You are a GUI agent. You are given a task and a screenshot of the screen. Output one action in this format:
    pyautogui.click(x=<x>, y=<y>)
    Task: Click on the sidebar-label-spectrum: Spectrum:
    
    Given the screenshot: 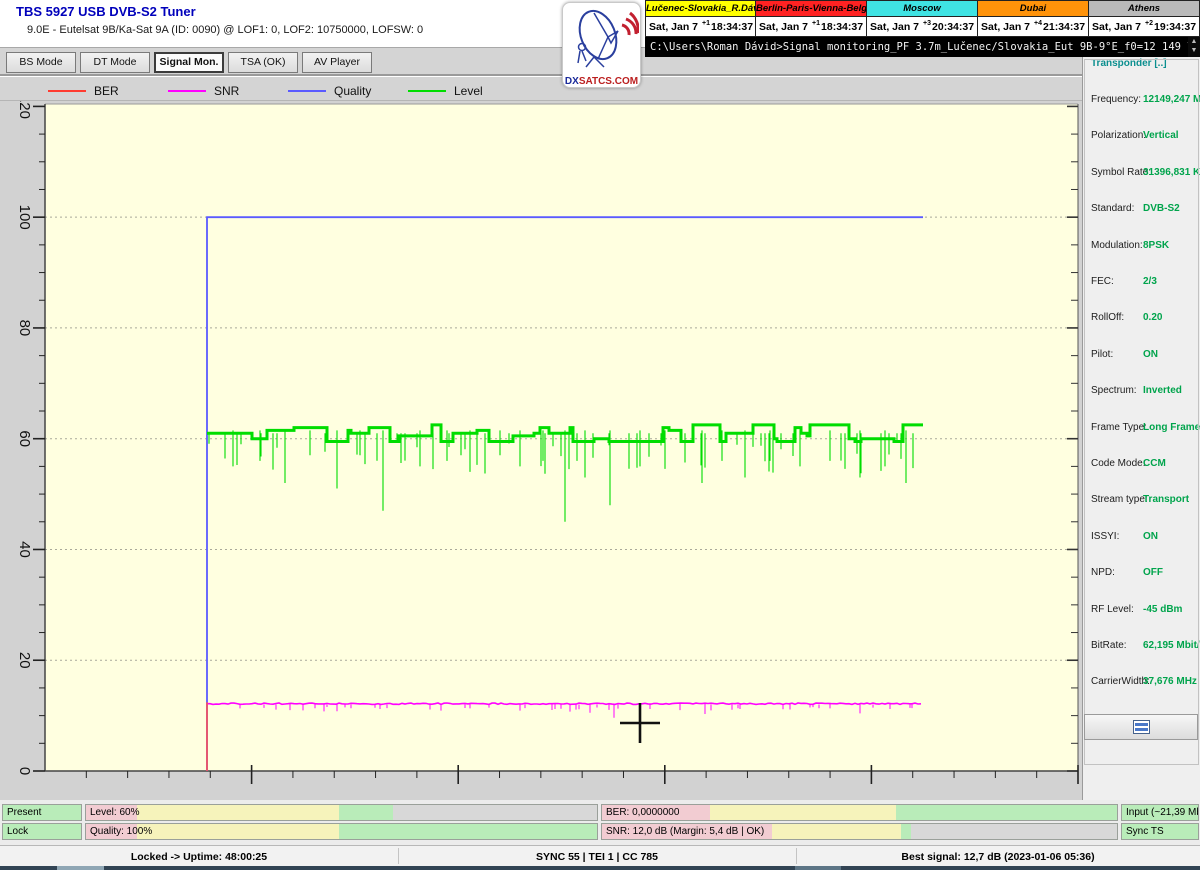 What is the action you would take?
    pyautogui.click(x=1114, y=391)
    